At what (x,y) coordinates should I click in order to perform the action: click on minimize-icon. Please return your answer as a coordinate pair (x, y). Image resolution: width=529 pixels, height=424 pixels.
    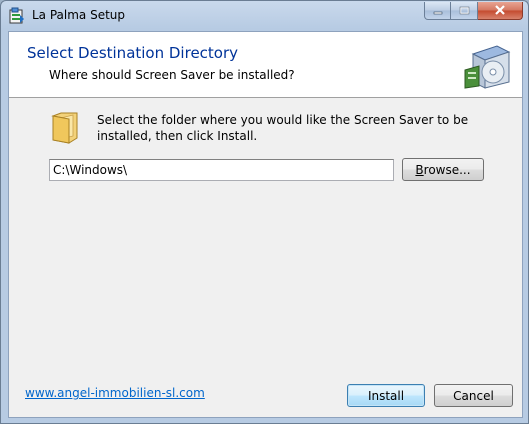
    Looking at the image, I should click on (438, 11).